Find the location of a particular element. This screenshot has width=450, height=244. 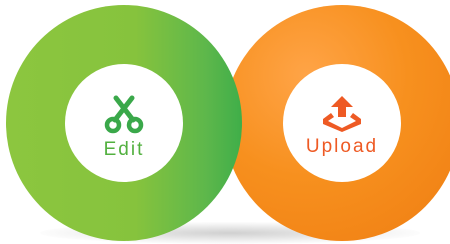

upload-label: Upload is located at coordinates (342, 146).